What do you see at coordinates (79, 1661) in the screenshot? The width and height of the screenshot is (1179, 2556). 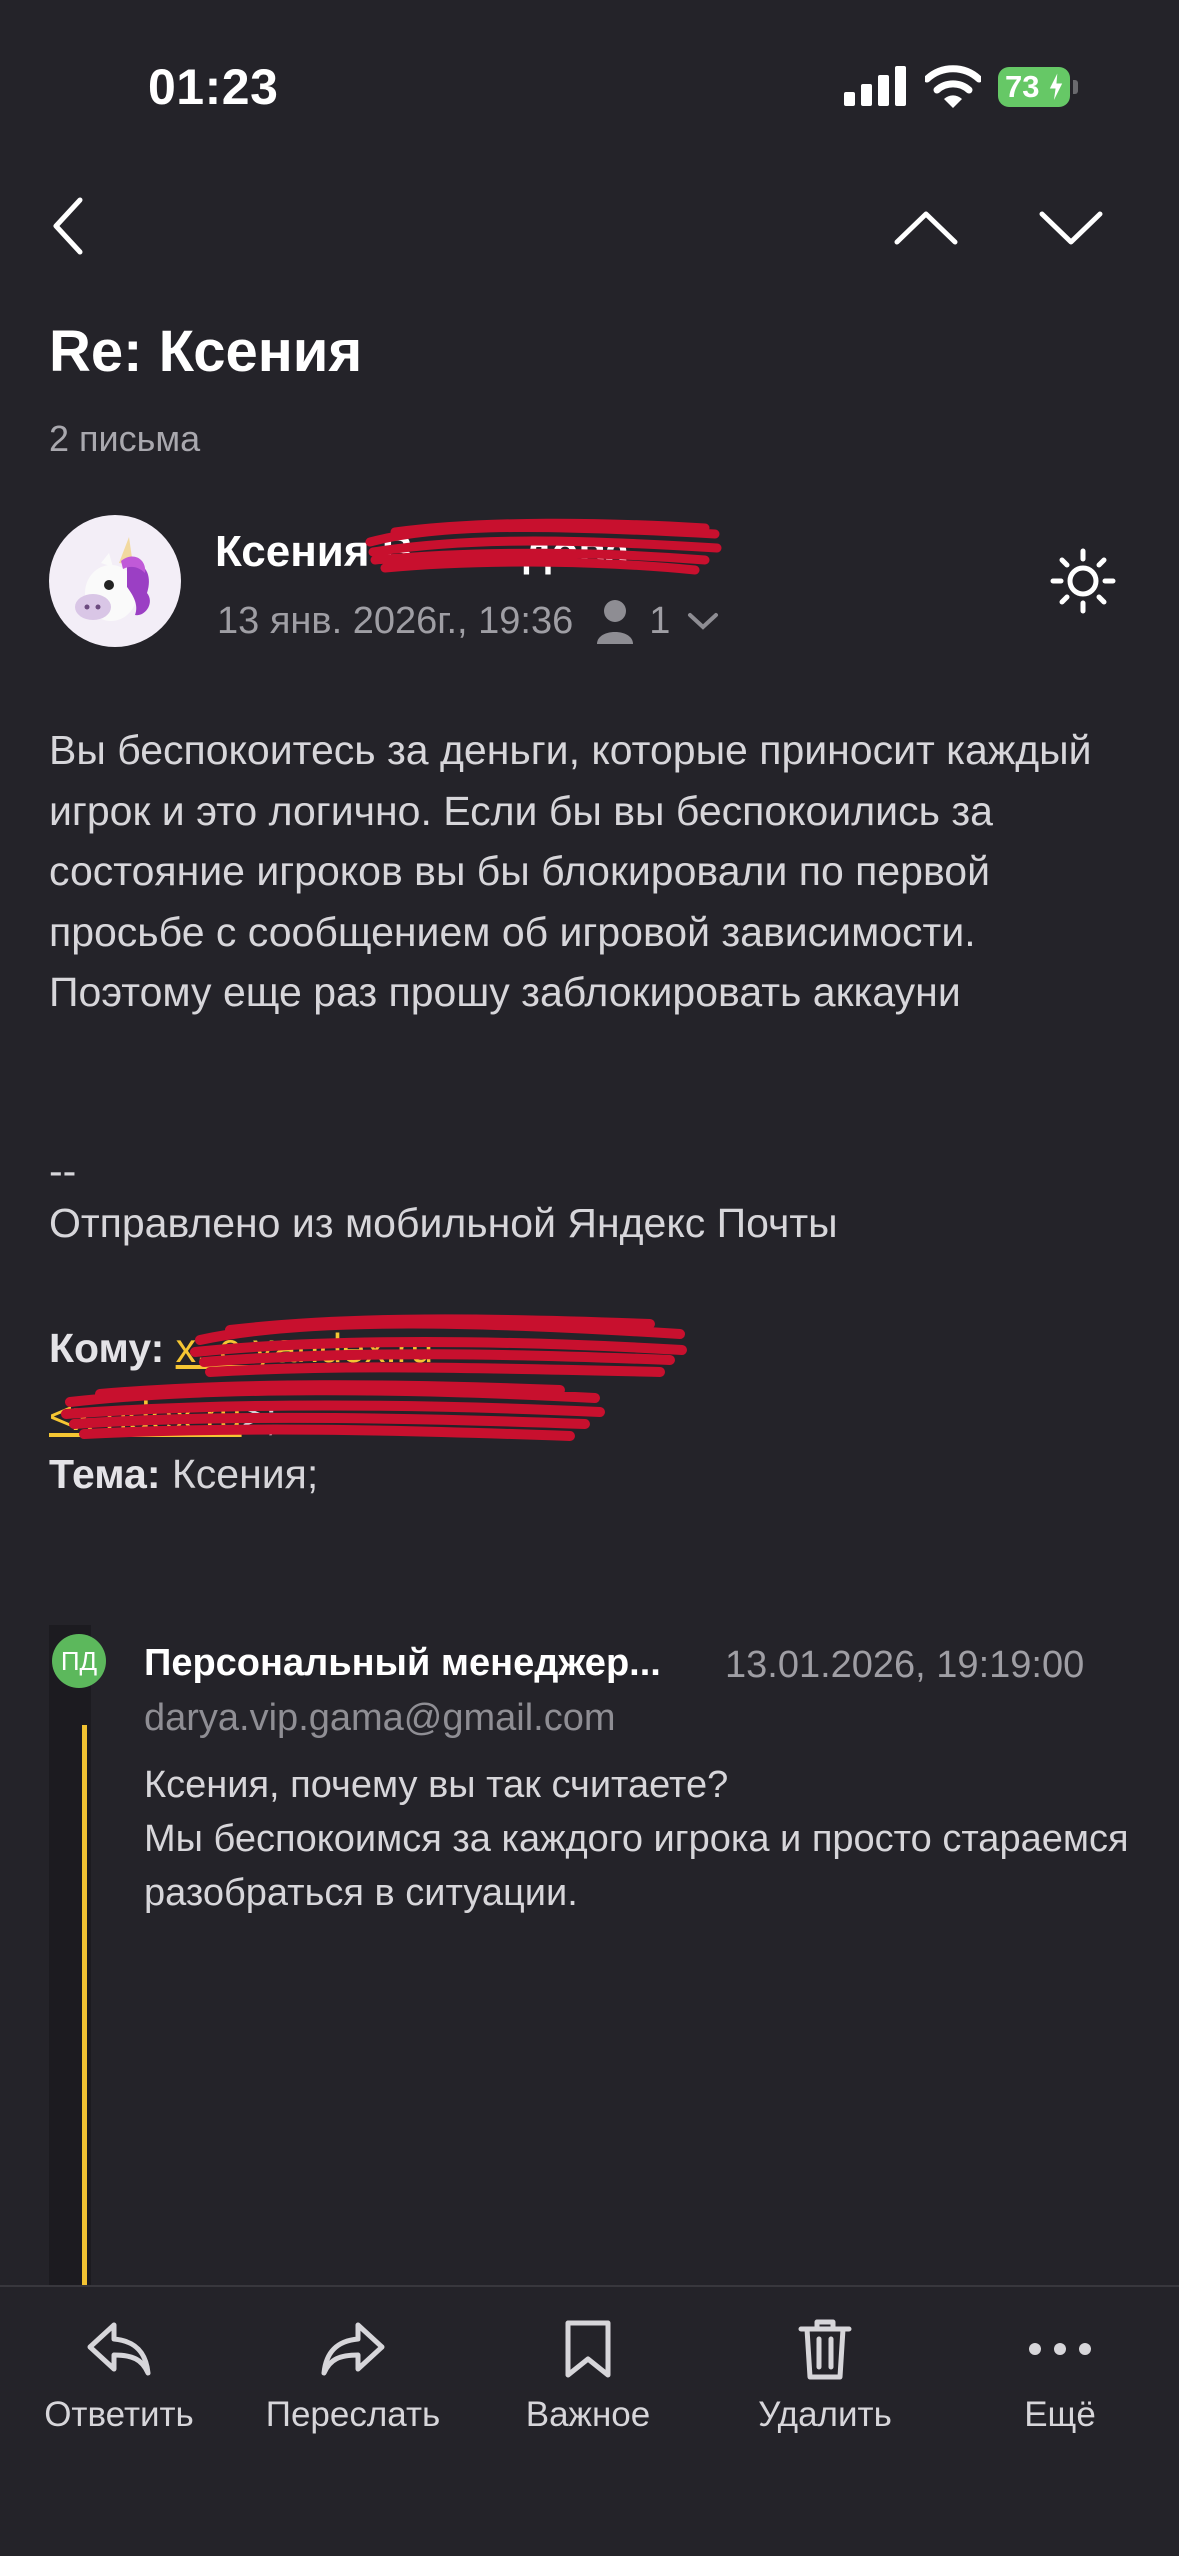 I see `avatar: ПД` at bounding box center [79, 1661].